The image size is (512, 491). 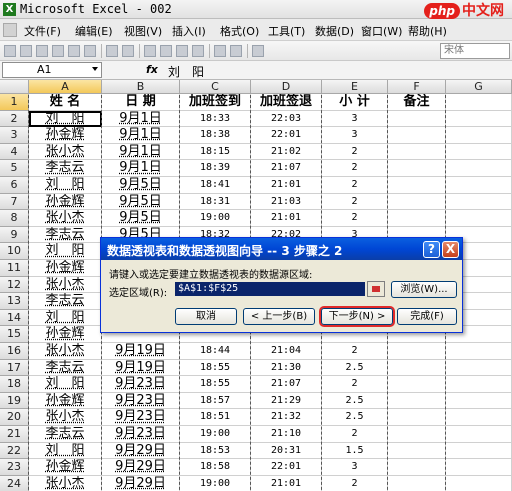 What do you see at coordinates (215, 152) in the screenshot?
I see `table-cell: 18:15` at bounding box center [215, 152].